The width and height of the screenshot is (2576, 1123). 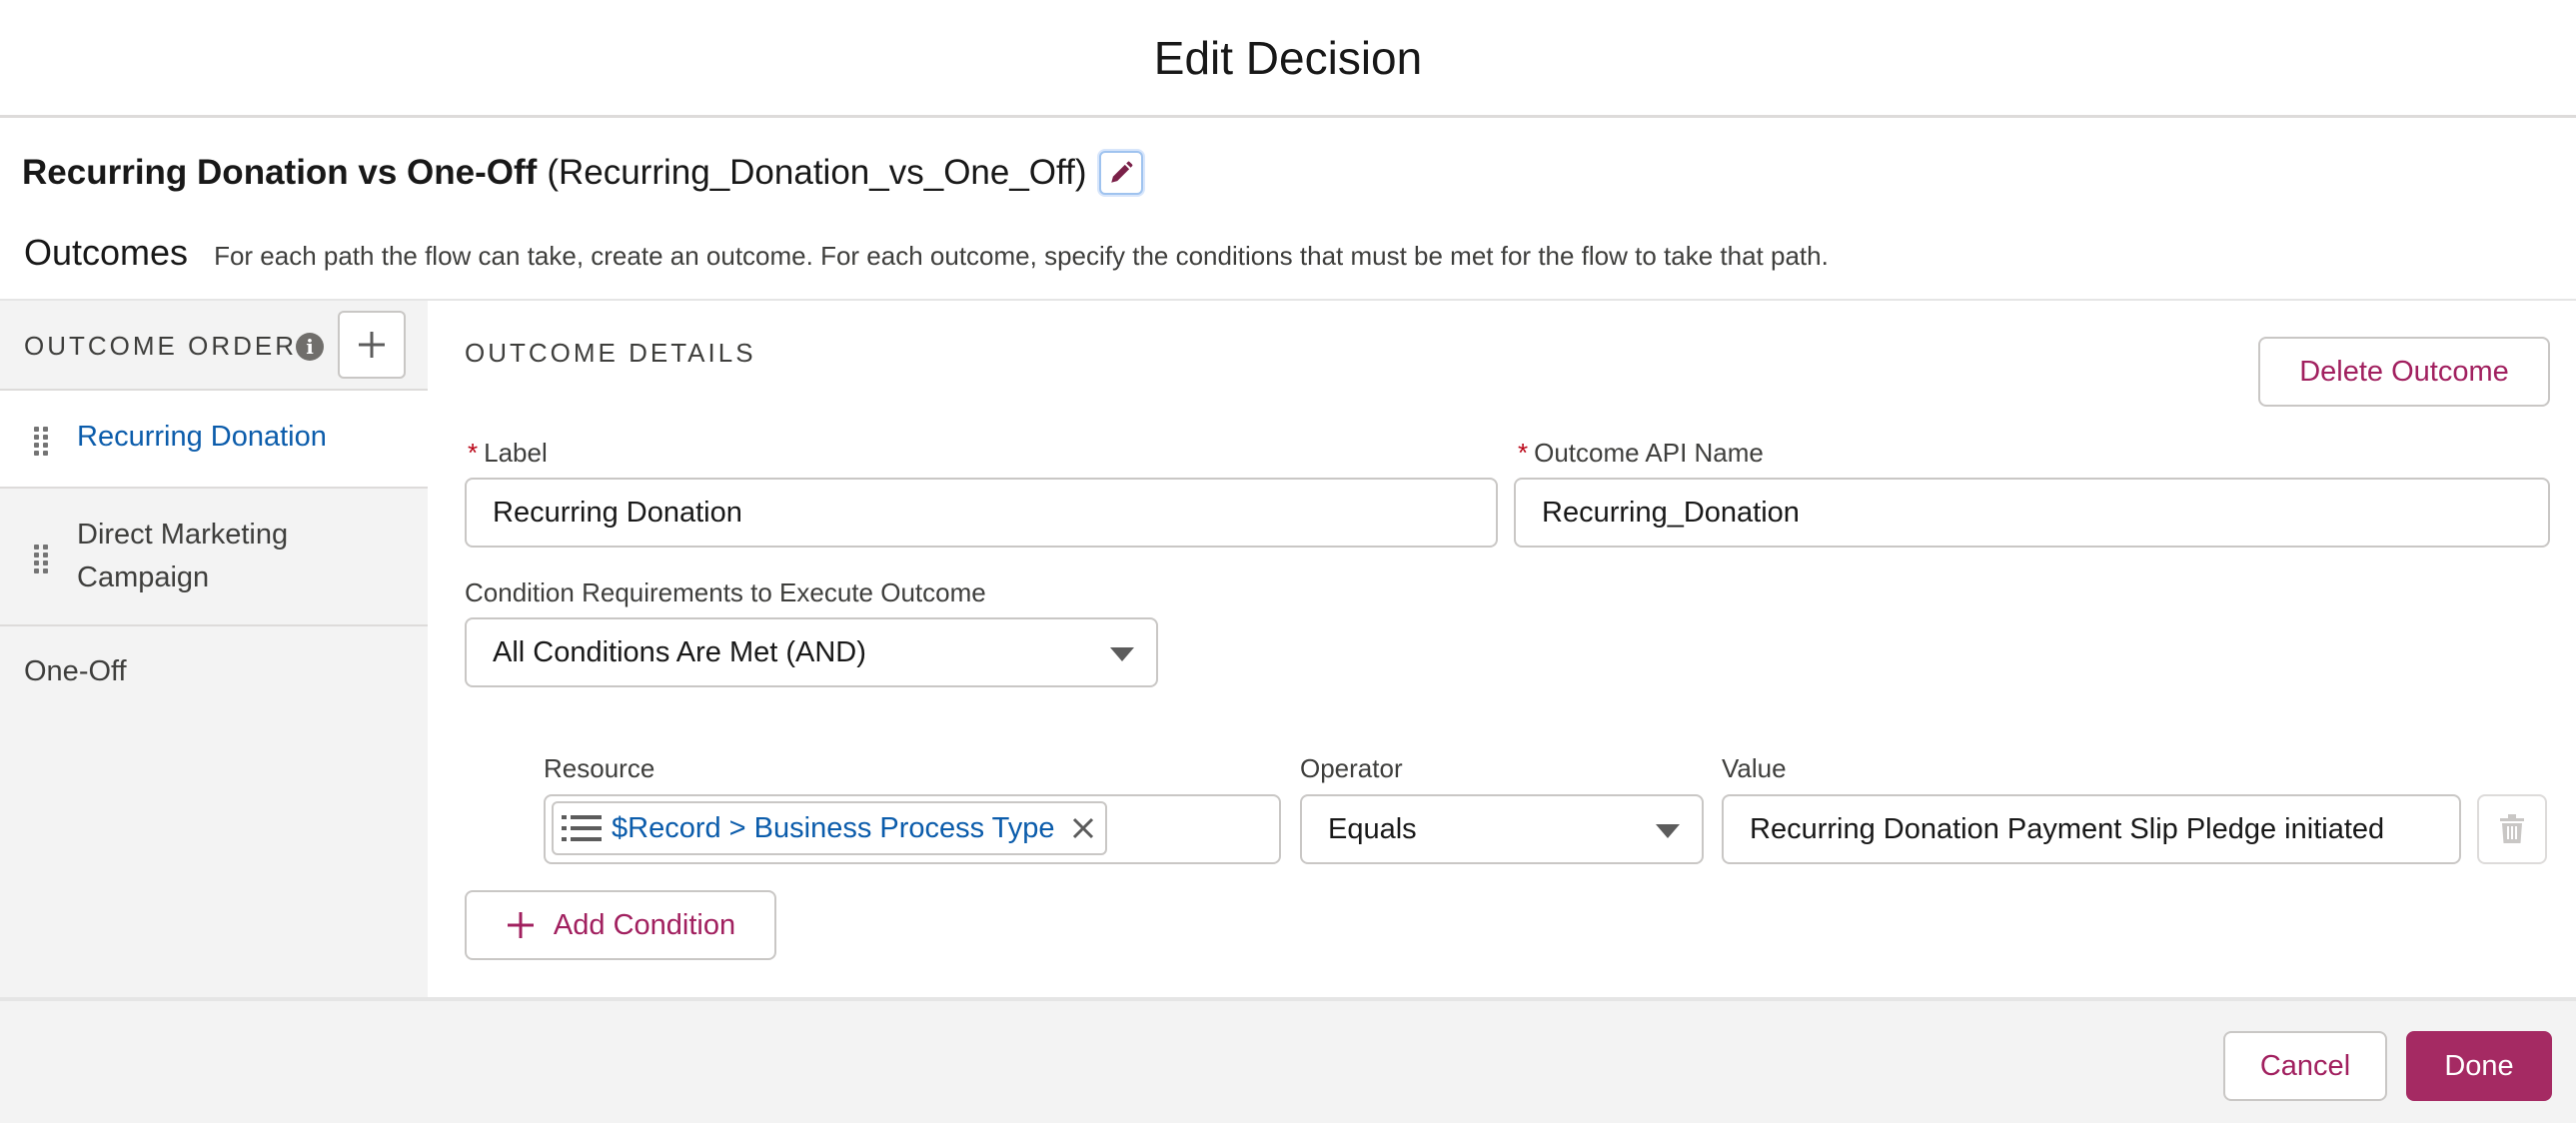 I want to click on list-icon, so click(x=582, y=828).